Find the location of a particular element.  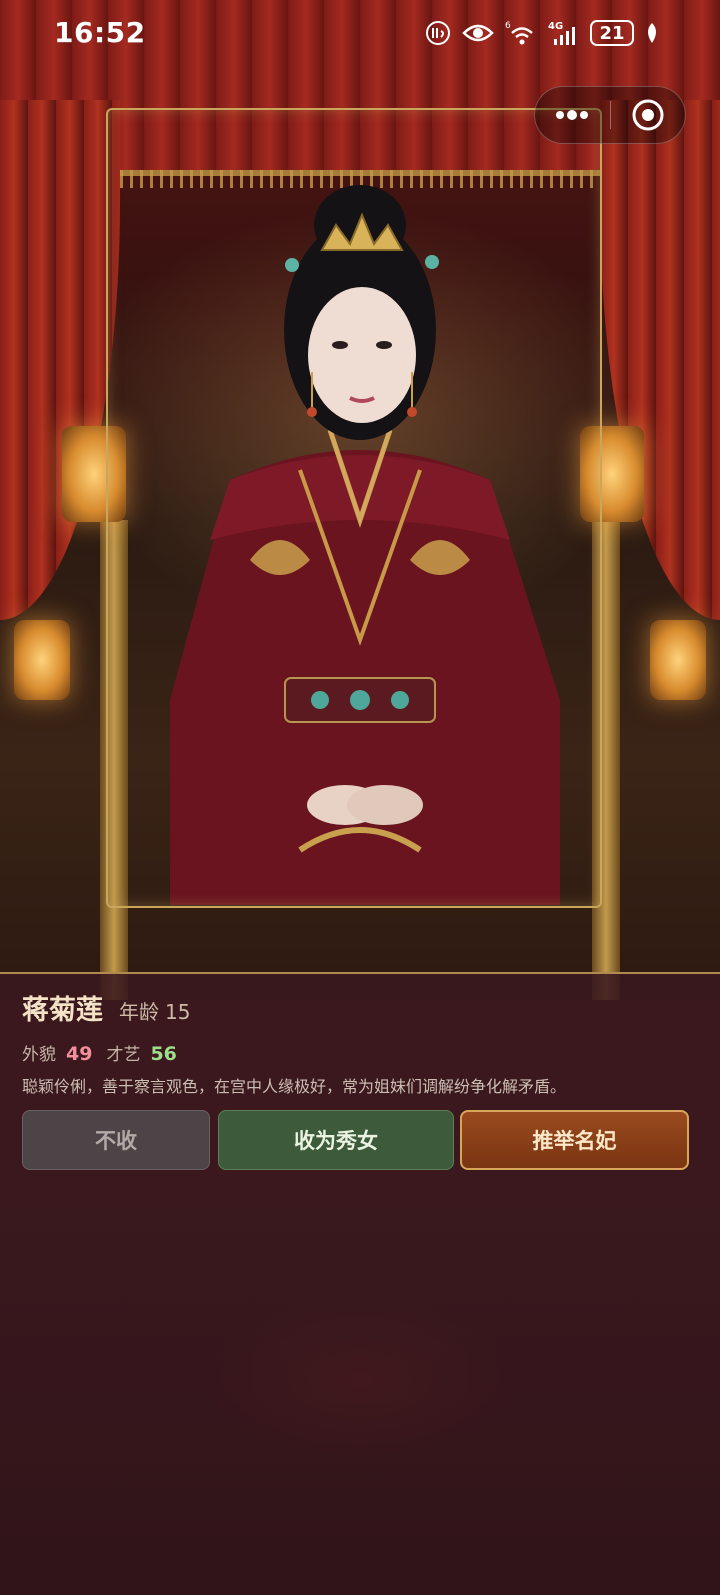

more-dots-icon is located at coordinates (572, 115).